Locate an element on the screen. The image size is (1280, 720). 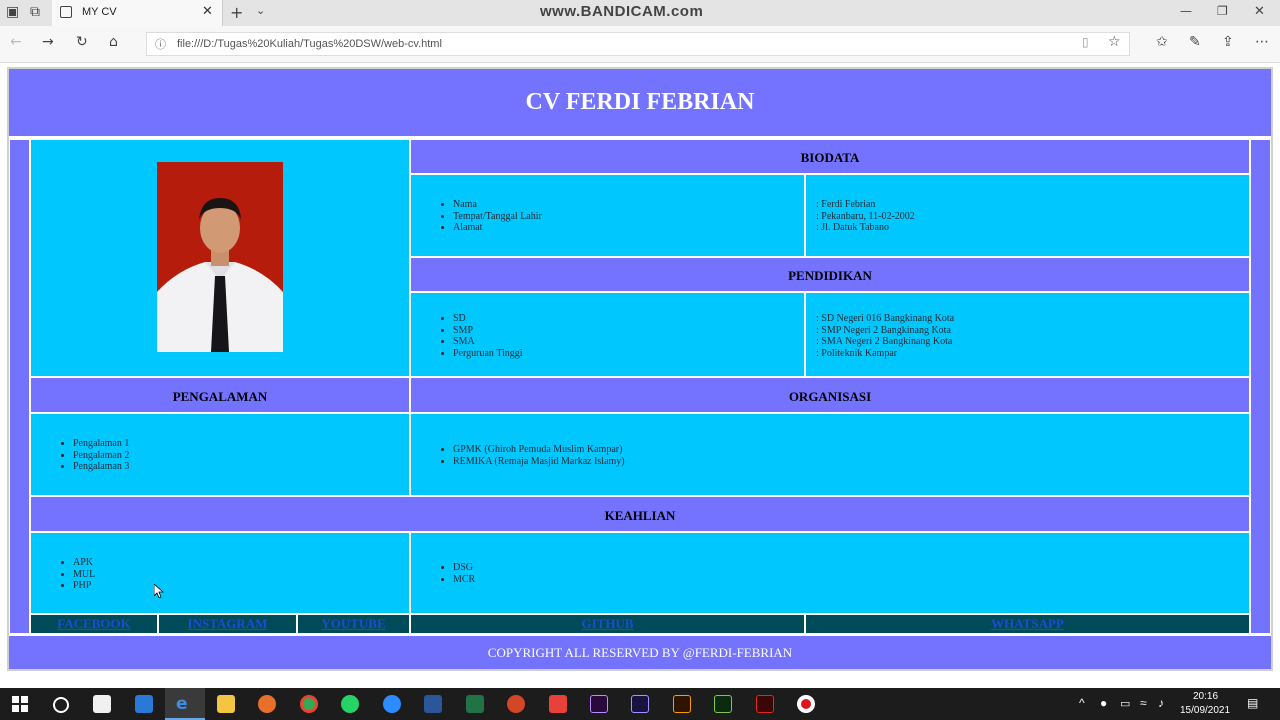
volume-icon: ♪ is located at coordinates (1161, 703).